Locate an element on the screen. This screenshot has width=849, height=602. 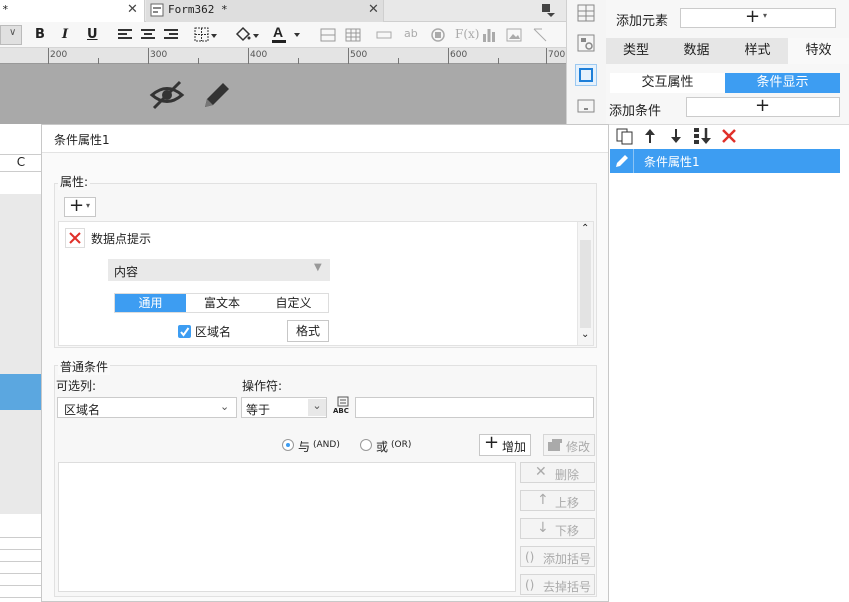
form-icon is located at coordinates (157, 10).